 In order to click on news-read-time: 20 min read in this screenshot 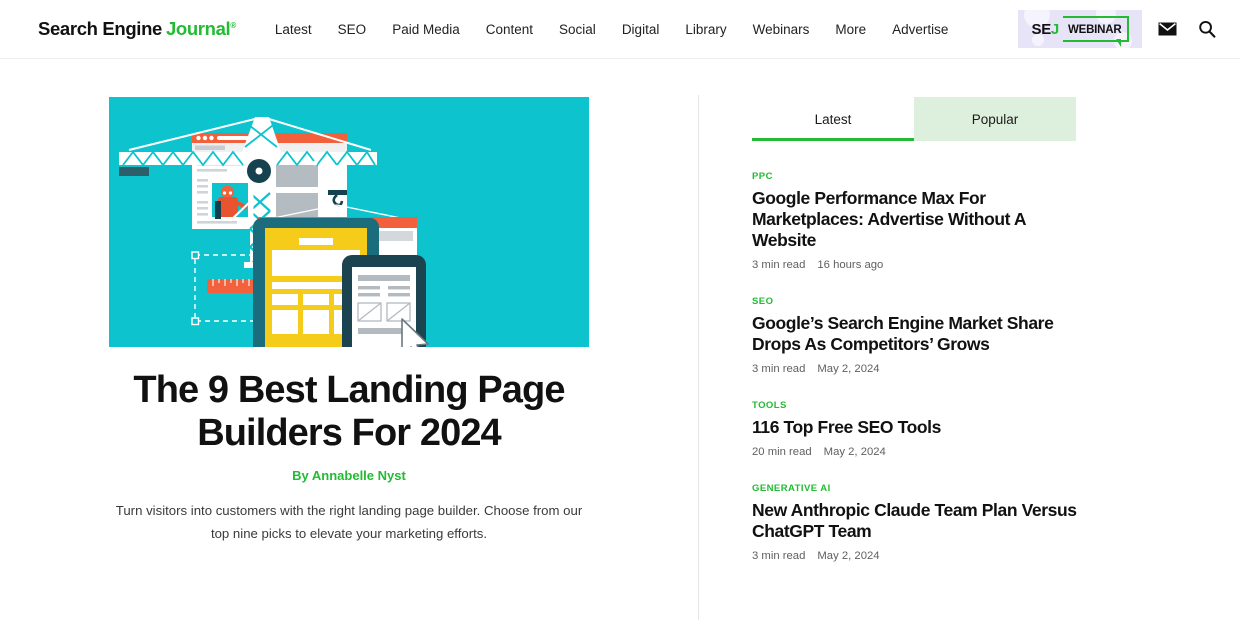, I will do `click(782, 452)`.